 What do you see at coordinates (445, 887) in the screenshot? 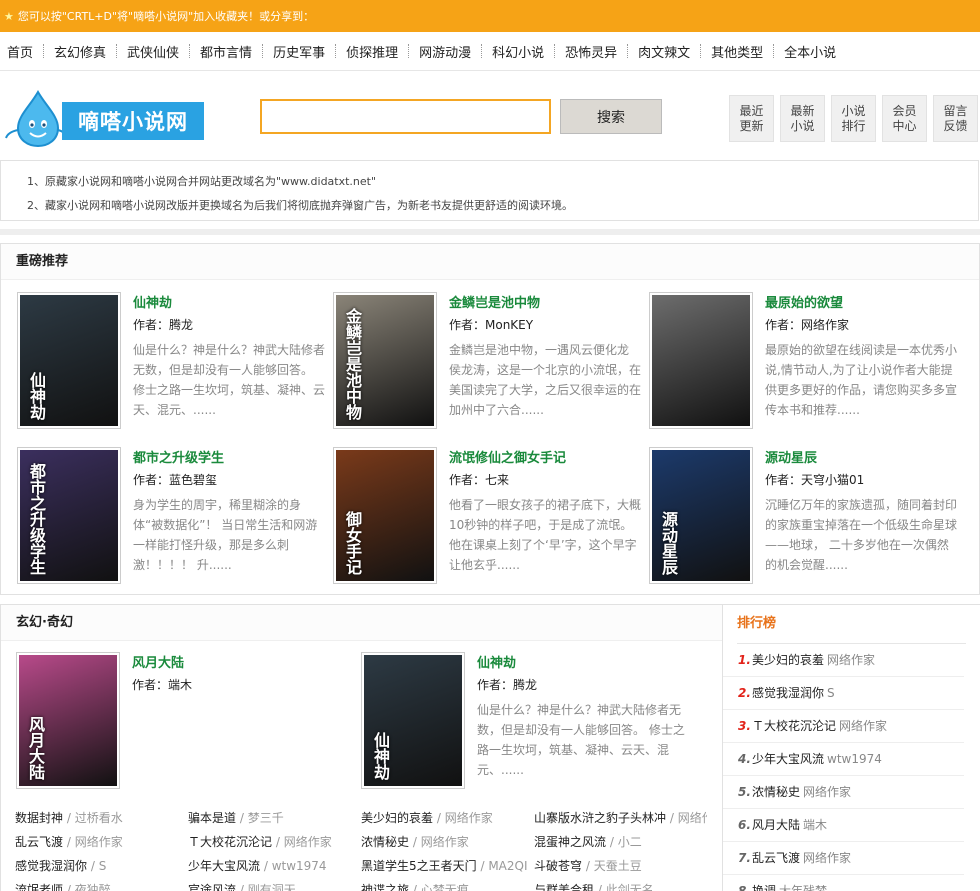
I see `book-link-author: 心梦无痕` at bounding box center [445, 887].